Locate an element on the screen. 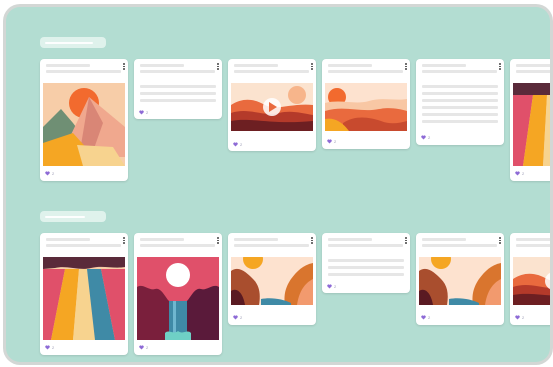  desert-mountains-sun-art is located at coordinates (84, 124).